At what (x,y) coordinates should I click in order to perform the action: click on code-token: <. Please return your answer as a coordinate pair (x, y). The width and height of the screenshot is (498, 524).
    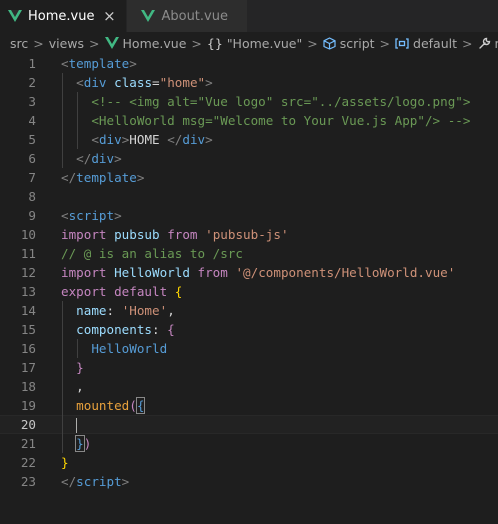
    Looking at the image, I should click on (65, 215).